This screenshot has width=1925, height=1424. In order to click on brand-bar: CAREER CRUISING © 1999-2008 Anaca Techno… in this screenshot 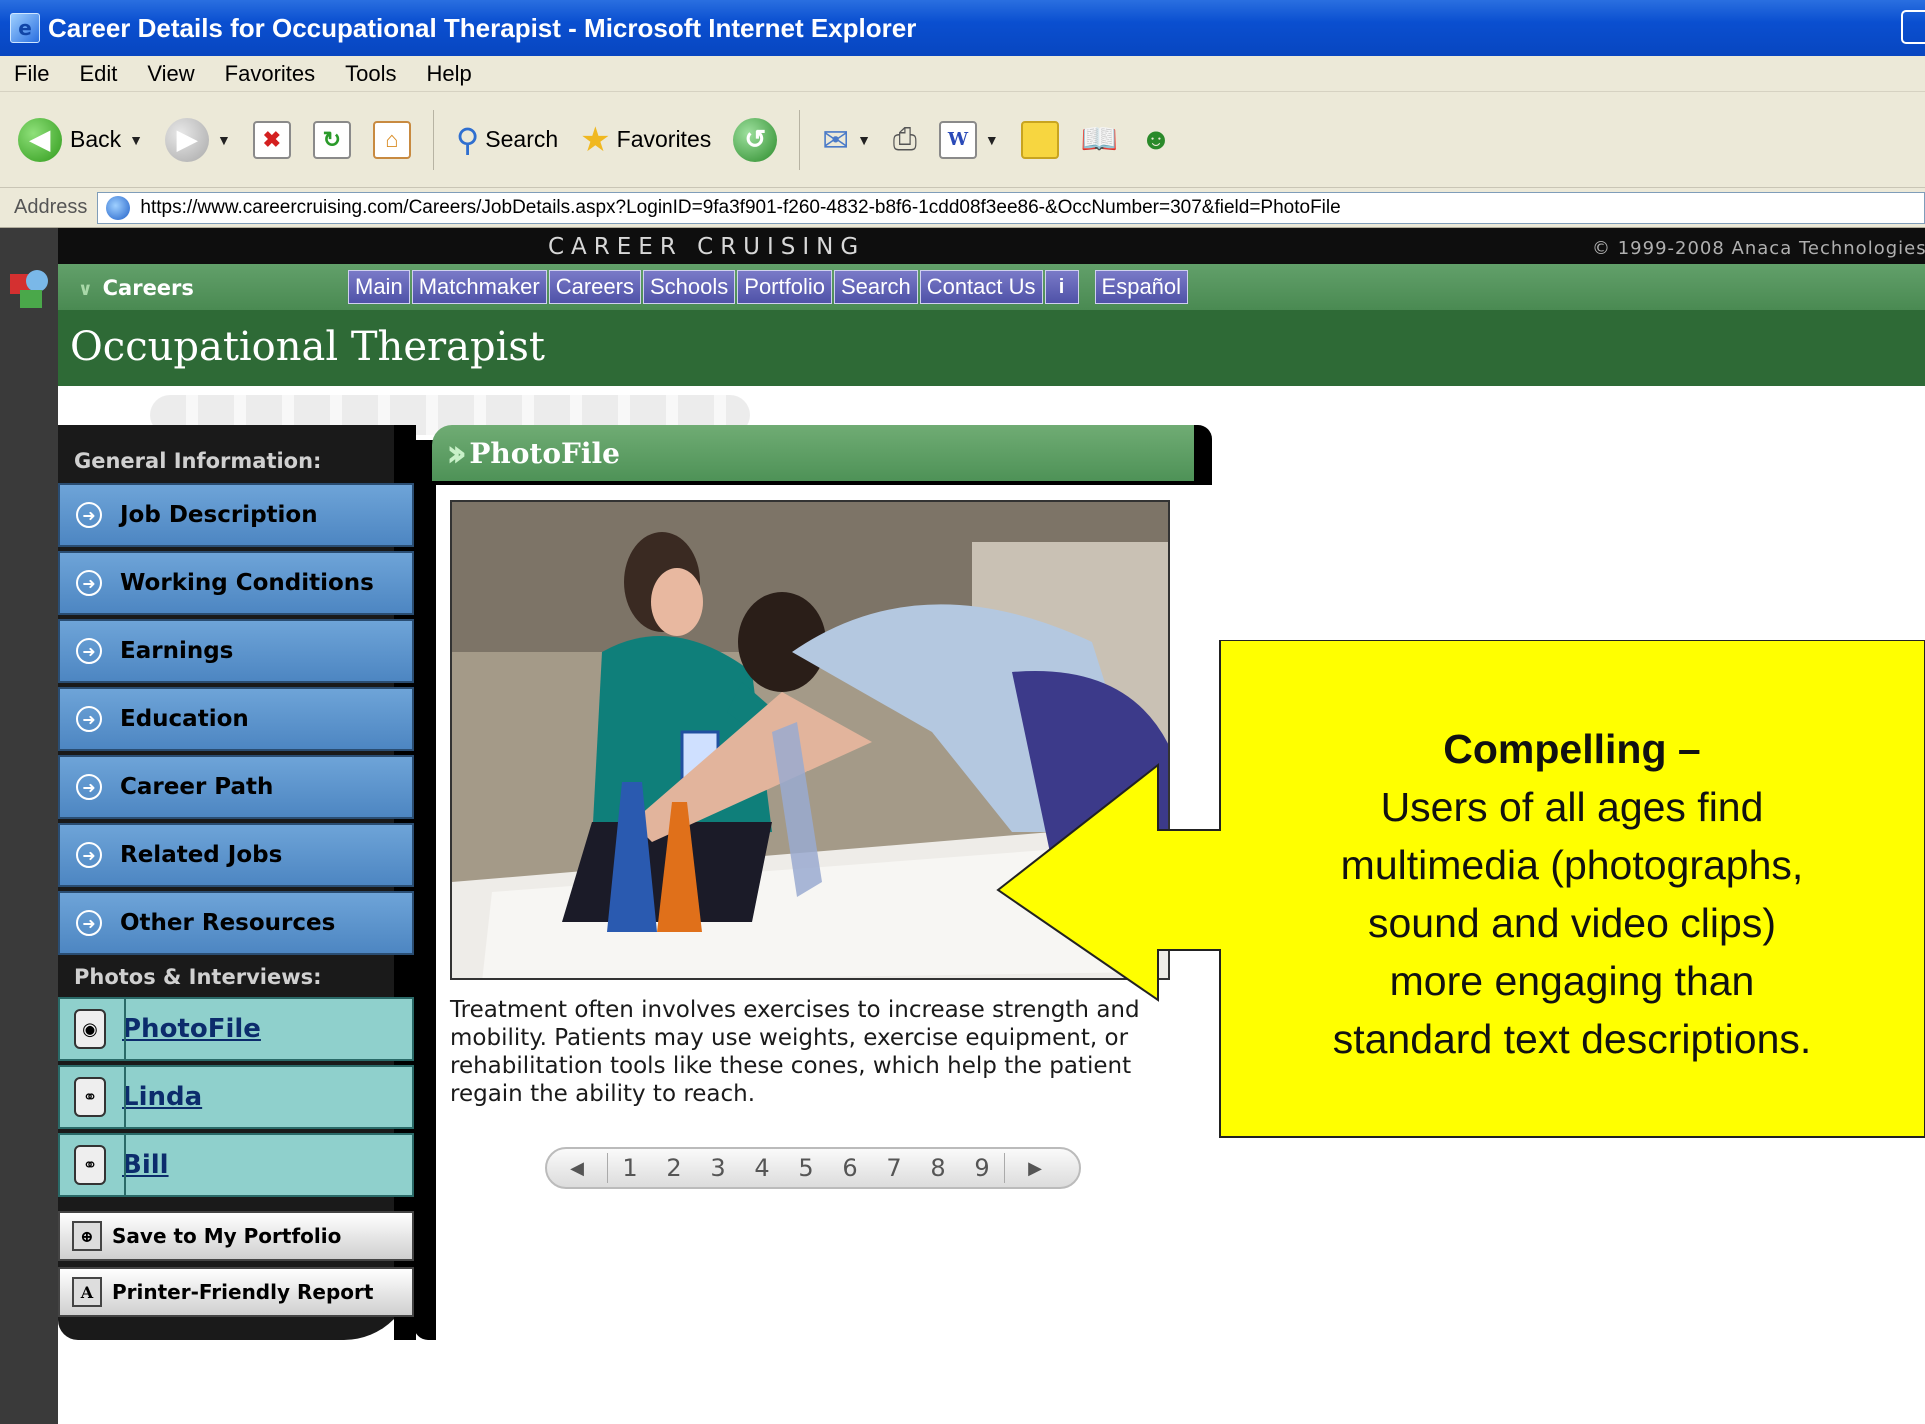, I will do `click(991, 246)`.